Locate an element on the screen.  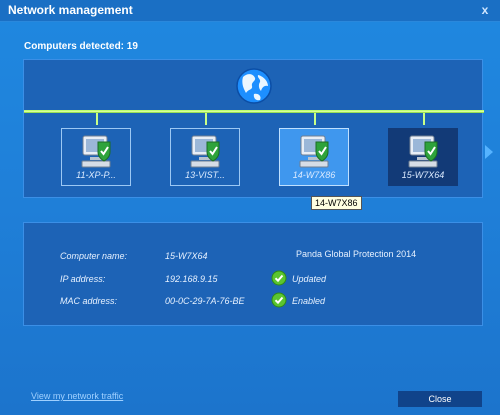
computer-name-value: 15-W7X64 is located at coordinates (186, 256).